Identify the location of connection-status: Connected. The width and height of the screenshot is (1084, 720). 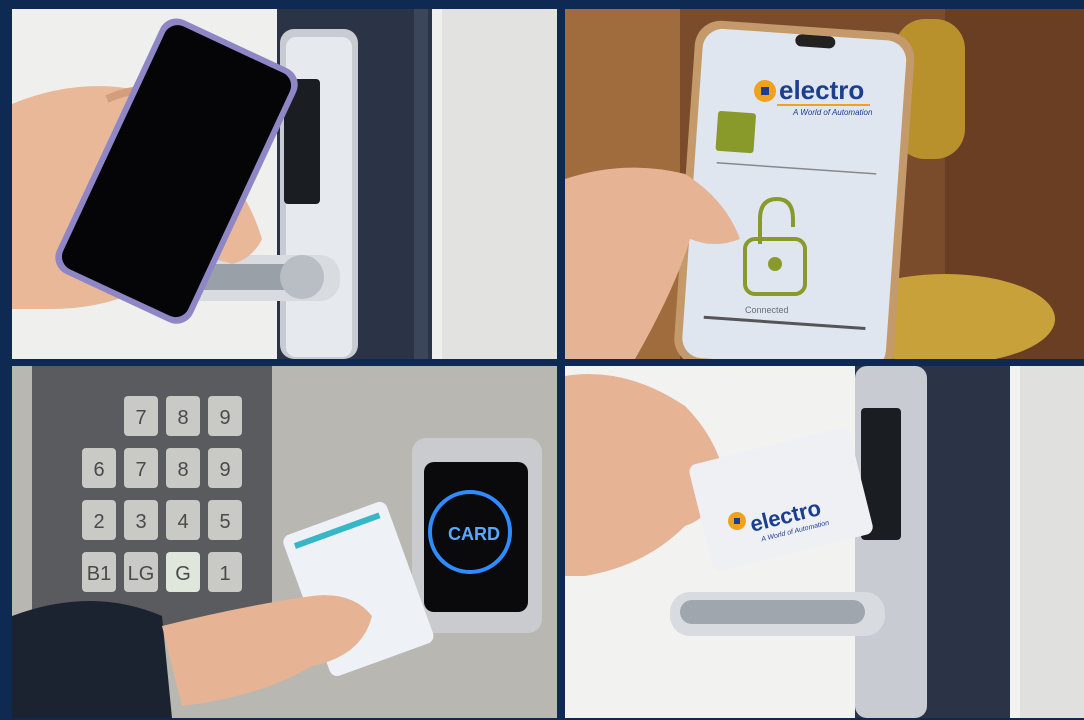
(767, 310).